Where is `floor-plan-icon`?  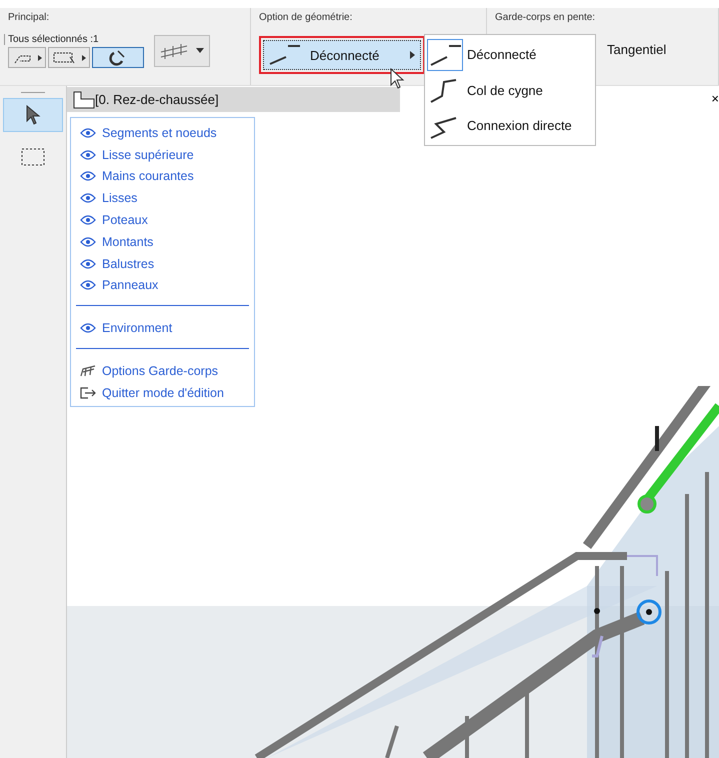
floor-plan-icon is located at coordinates (84, 99).